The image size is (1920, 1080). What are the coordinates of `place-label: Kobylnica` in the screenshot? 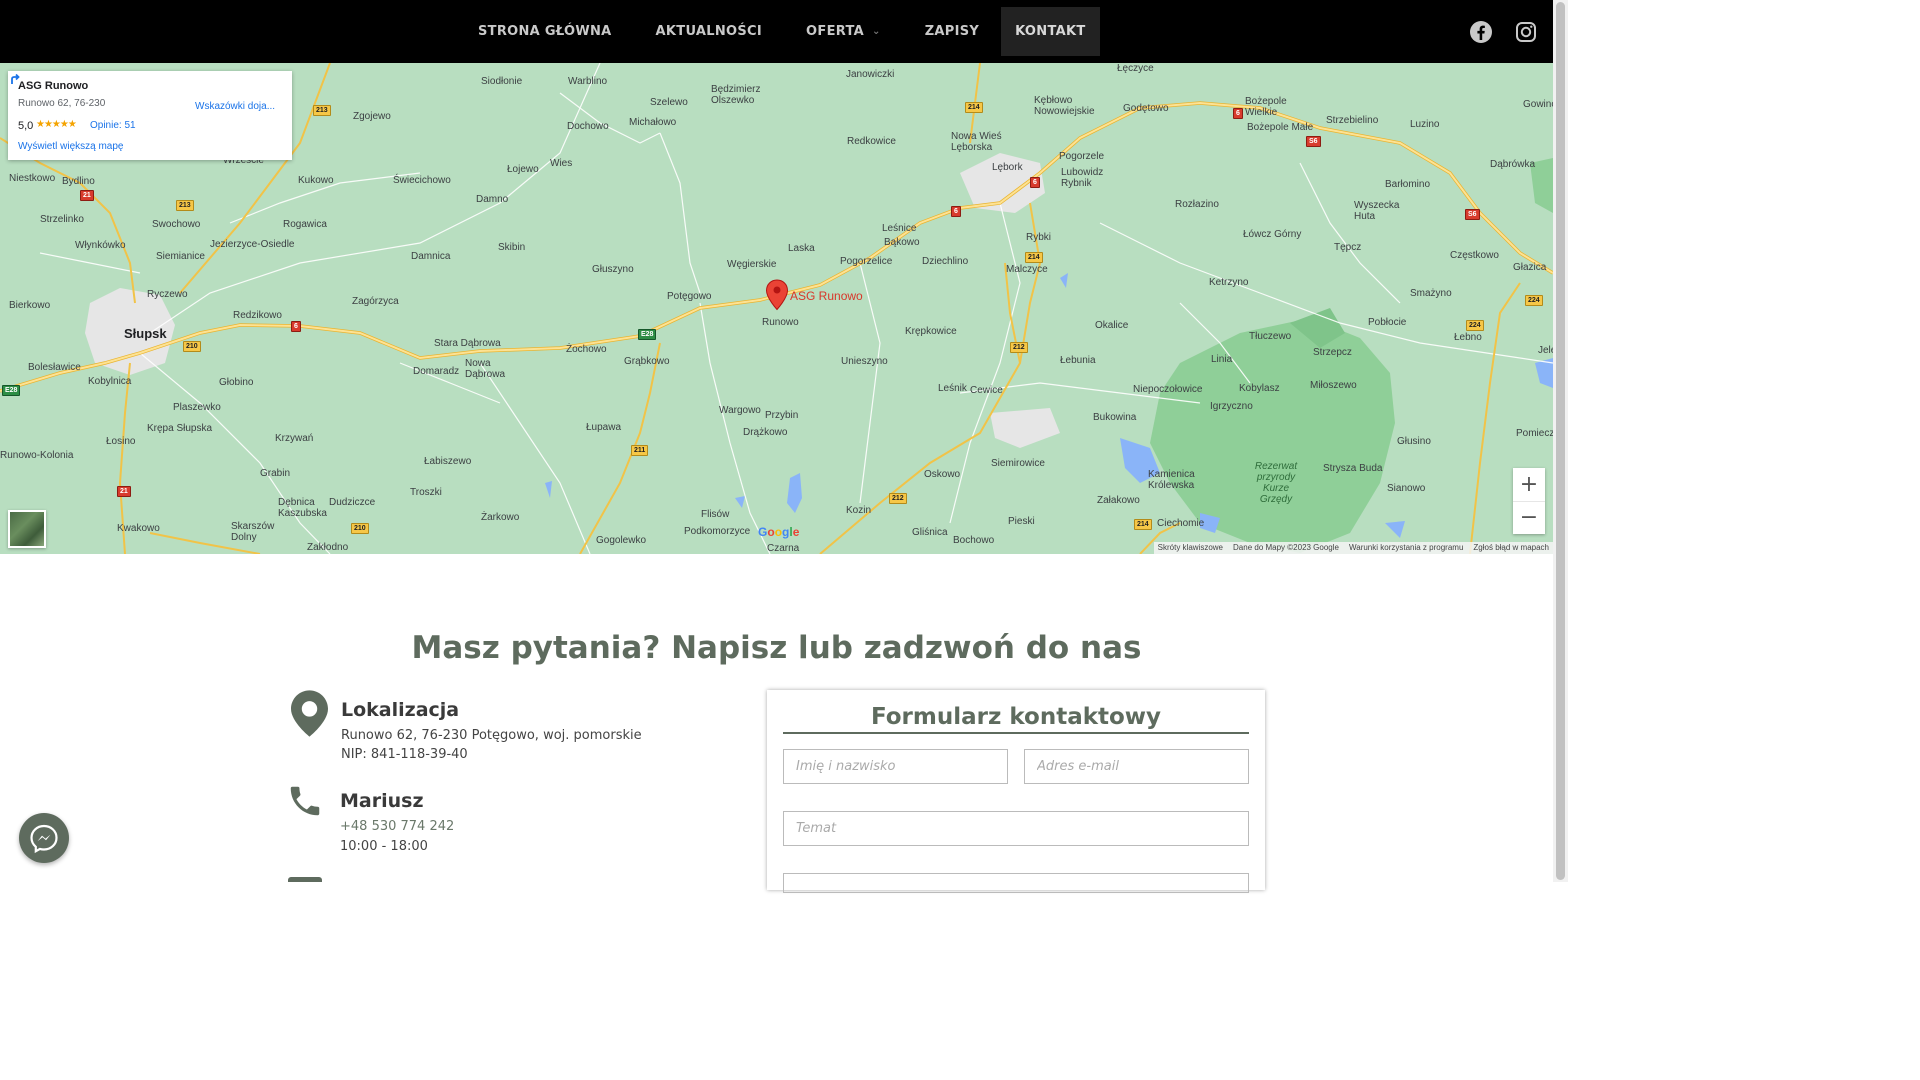 It's located at (110, 381).